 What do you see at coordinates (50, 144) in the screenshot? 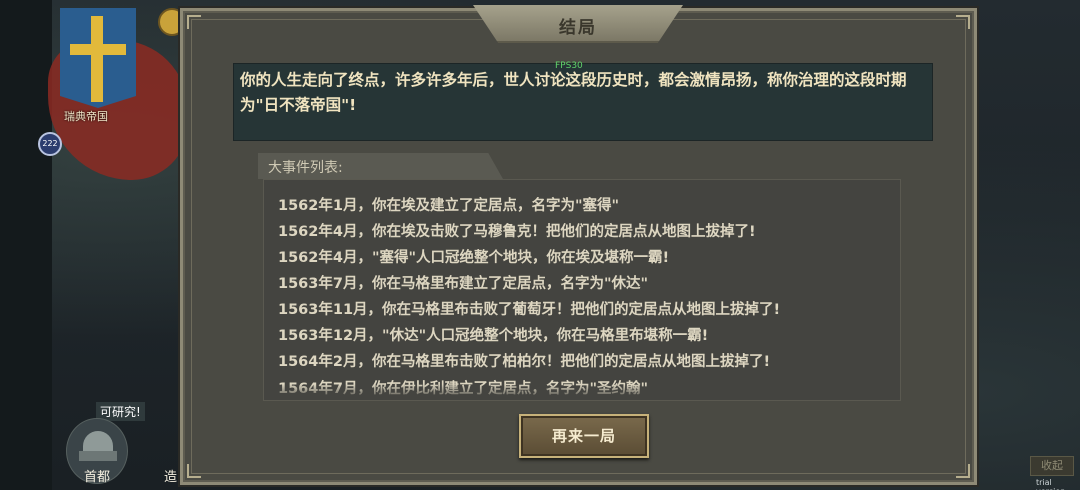
I see `army-token-icon: 222` at bounding box center [50, 144].